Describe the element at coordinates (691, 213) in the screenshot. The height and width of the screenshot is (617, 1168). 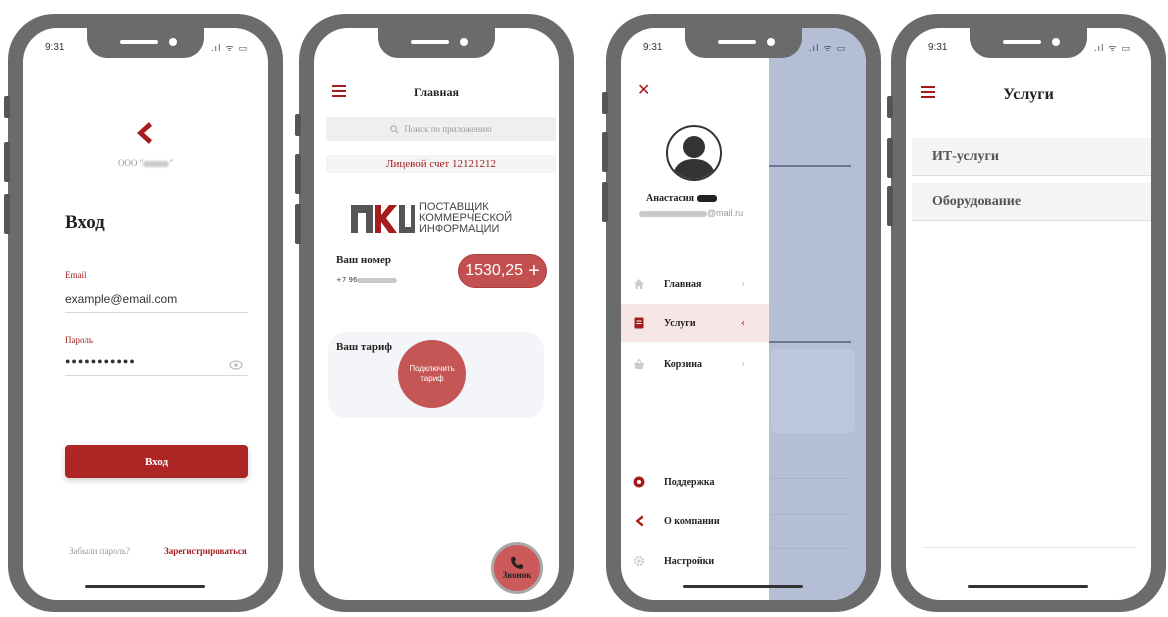
I see `user-email: @mail.ru` at that location.